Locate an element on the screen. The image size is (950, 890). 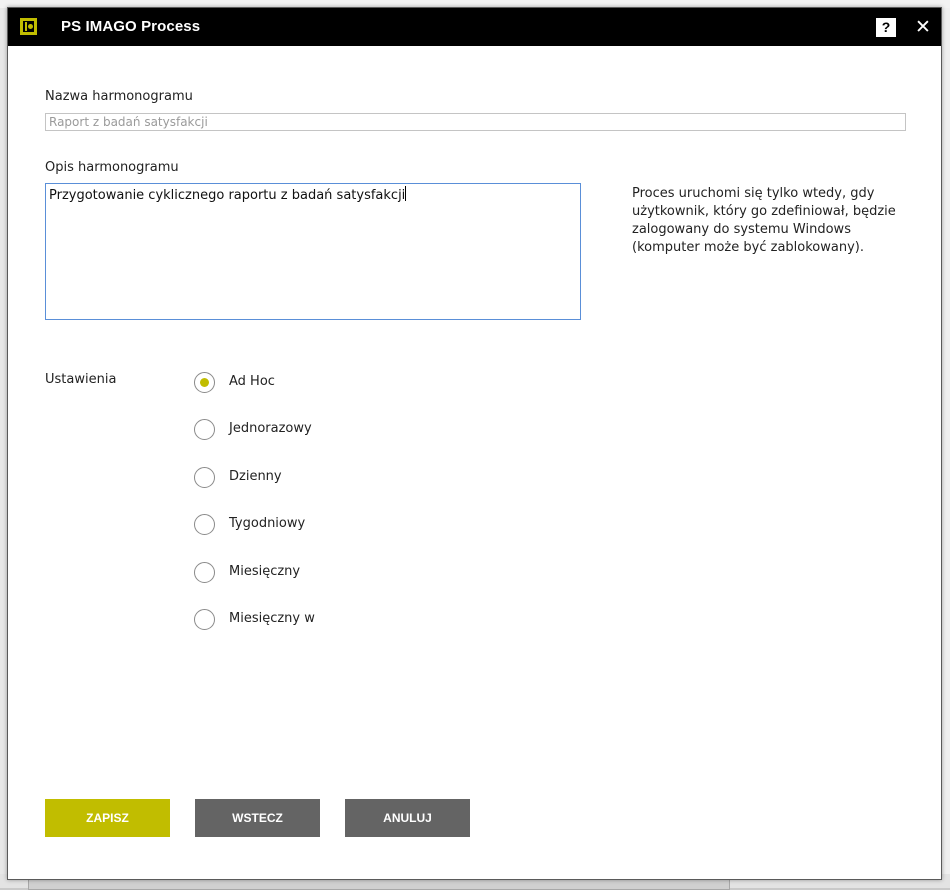
radio-label: Miesięczny is located at coordinates (265, 571).